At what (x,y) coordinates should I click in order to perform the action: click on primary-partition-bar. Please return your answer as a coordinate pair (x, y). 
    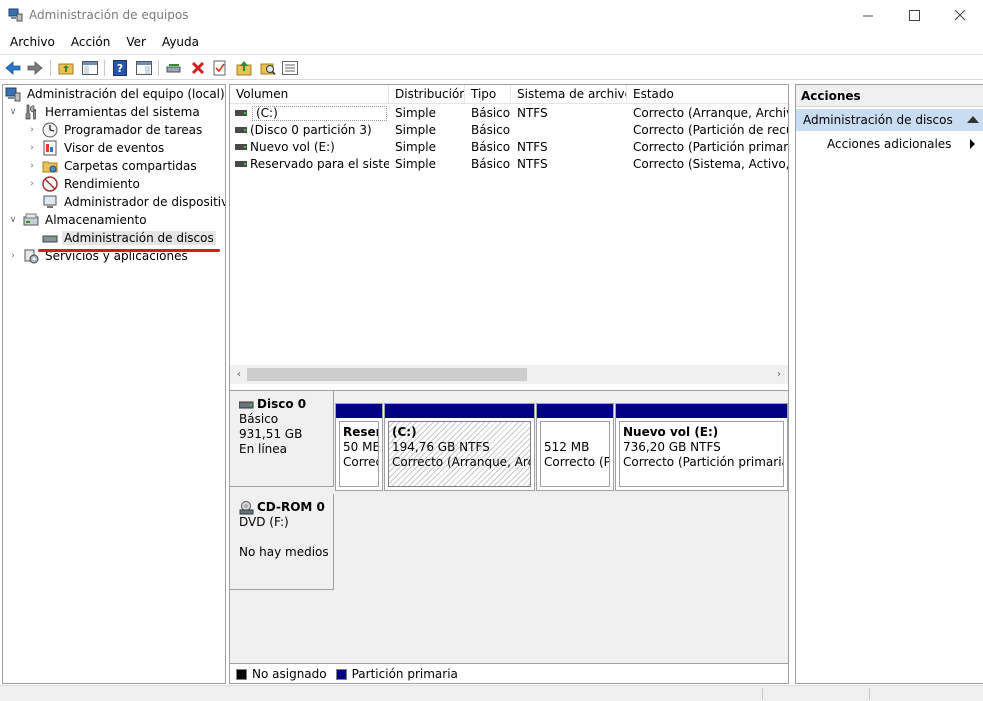
    Looking at the image, I should click on (359, 411).